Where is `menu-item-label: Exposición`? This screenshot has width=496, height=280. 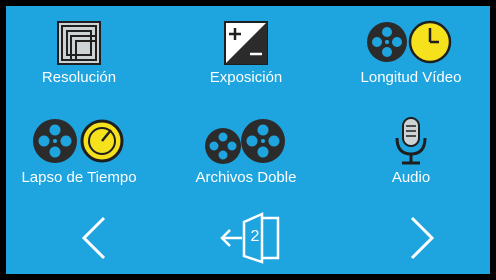 menu-item-label: Exposición is located at coordinates (246, 77).